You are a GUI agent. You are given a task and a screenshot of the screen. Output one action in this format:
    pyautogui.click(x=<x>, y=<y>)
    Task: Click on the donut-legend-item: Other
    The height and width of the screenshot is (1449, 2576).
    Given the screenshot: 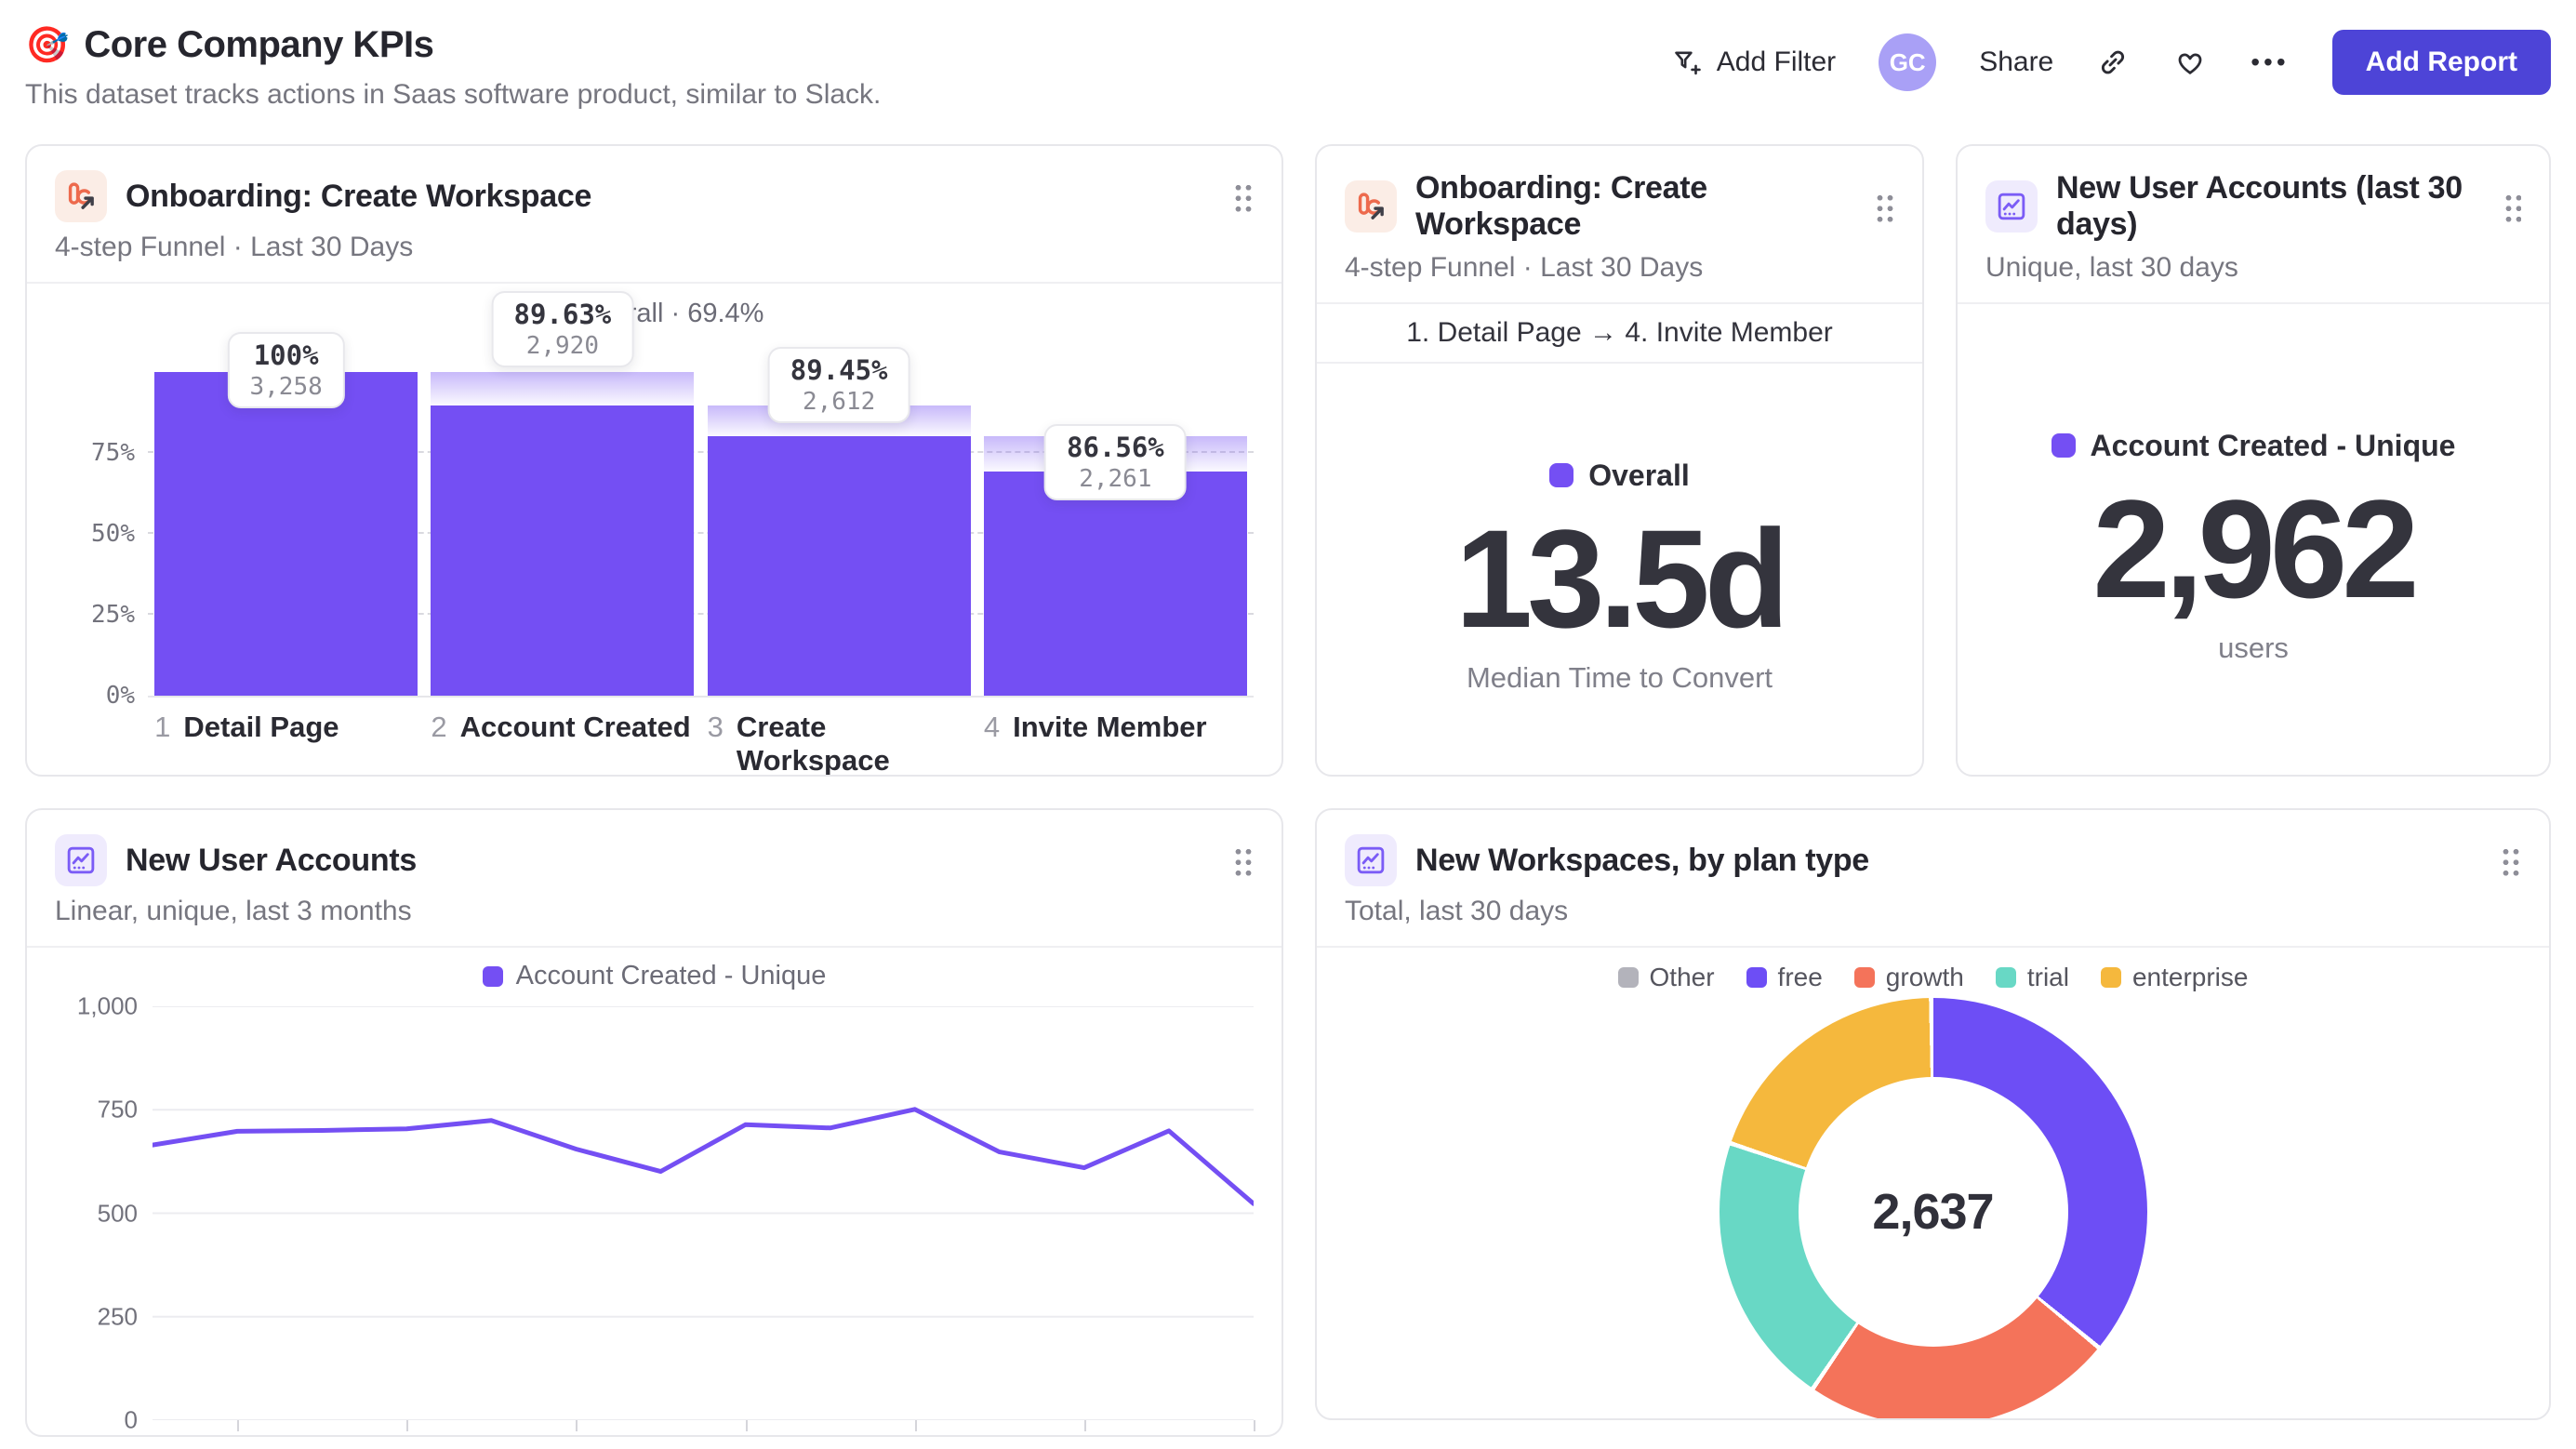 What is the action you would take?
    pyautogui.click(x=1666, y=977)
    